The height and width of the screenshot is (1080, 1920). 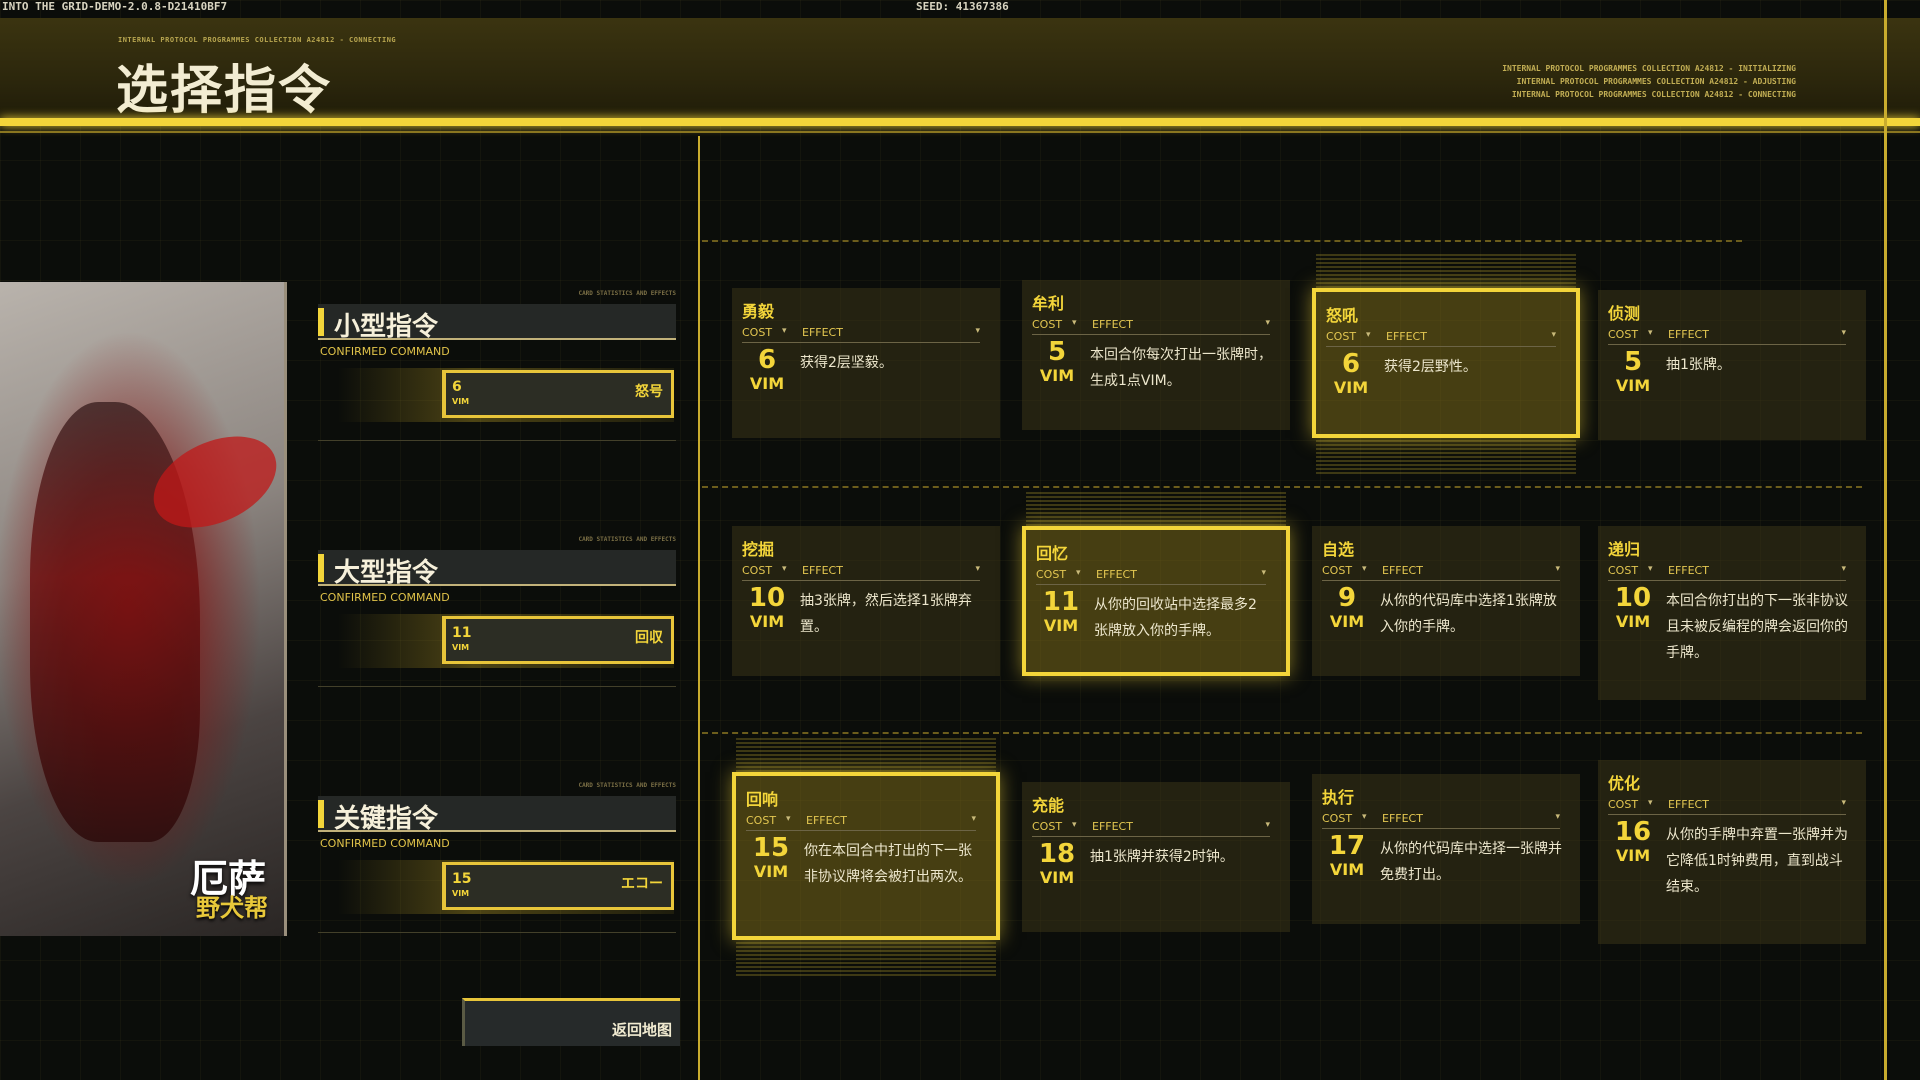 I want to click on card-cost: 6, so click(x=767, y=360).